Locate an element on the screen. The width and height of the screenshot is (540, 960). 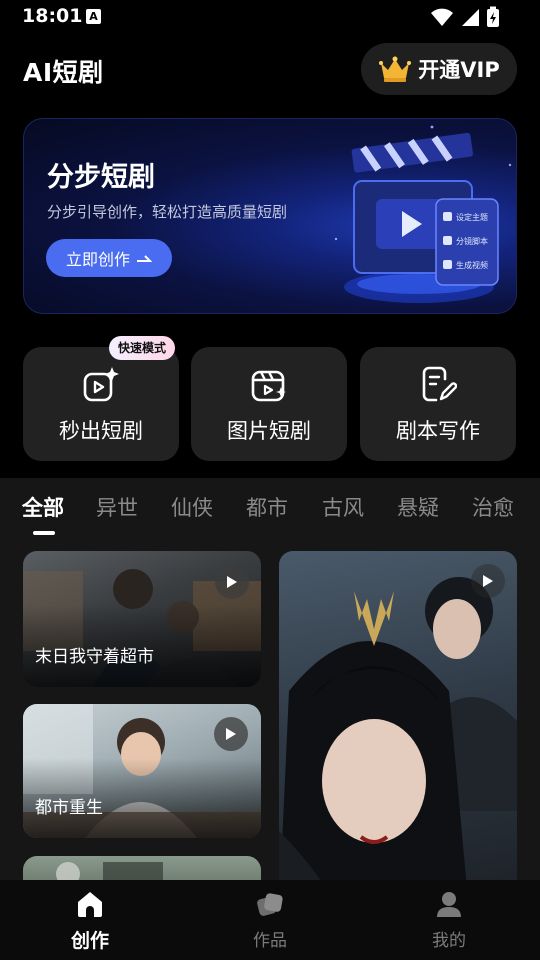
tab-urban: 都市 is located at coordinates (267, 507).